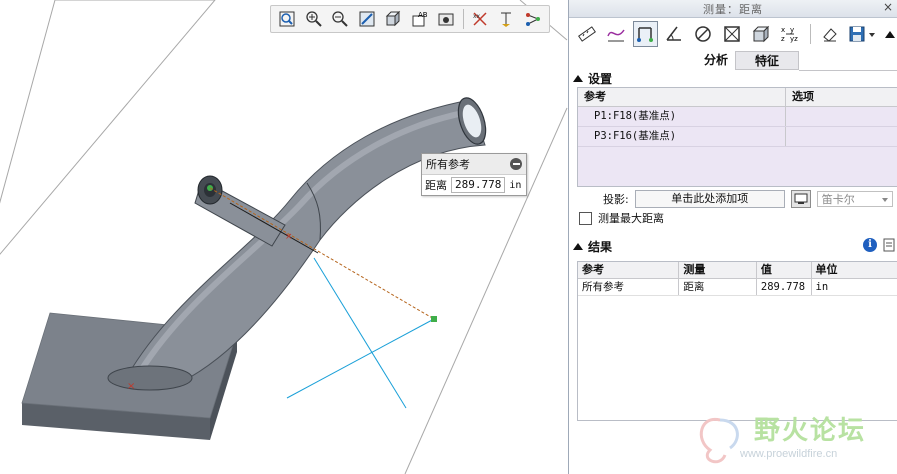 Image resolution: width=897 pixels, height=474 pixels. Describe the element at coordinates (794, 39) in the screenshot. I see `svg-text: yz` at that location.